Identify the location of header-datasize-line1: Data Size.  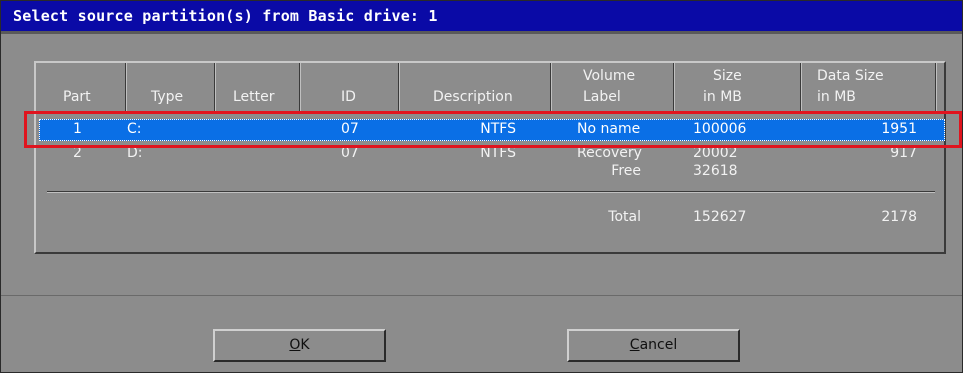
(850, 76).